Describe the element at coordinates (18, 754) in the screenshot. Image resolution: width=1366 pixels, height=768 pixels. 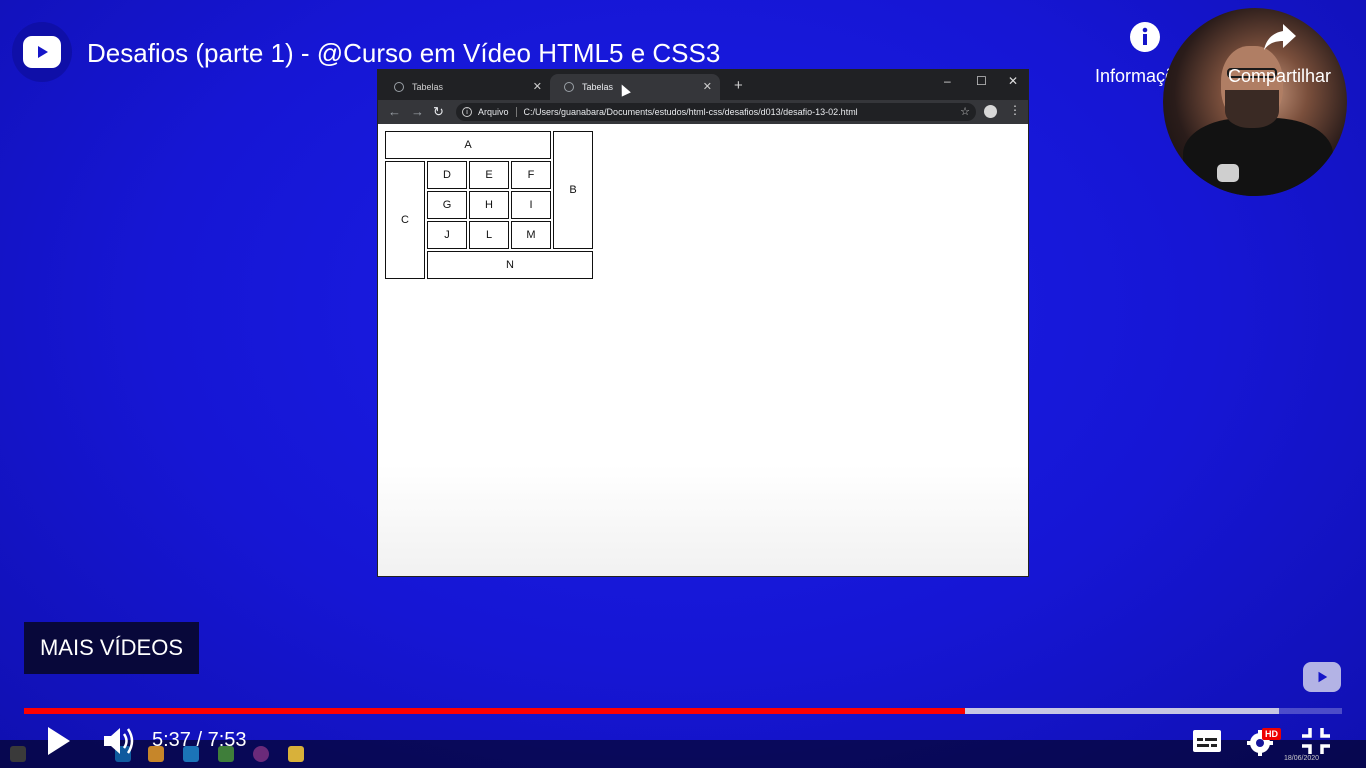
I see `windows-start-icon` at that location.